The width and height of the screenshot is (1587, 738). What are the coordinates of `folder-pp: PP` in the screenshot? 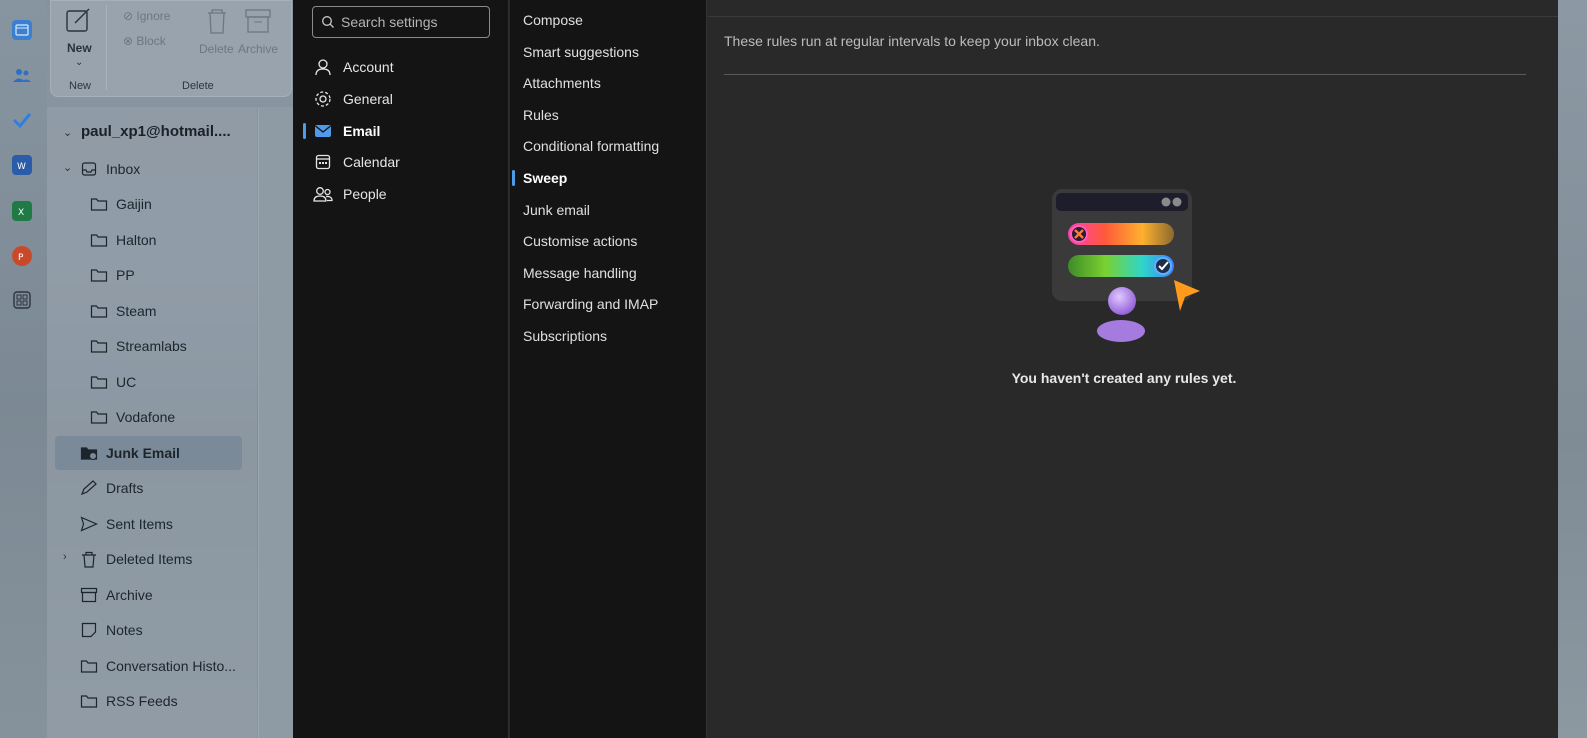 It's located at (183, 275).